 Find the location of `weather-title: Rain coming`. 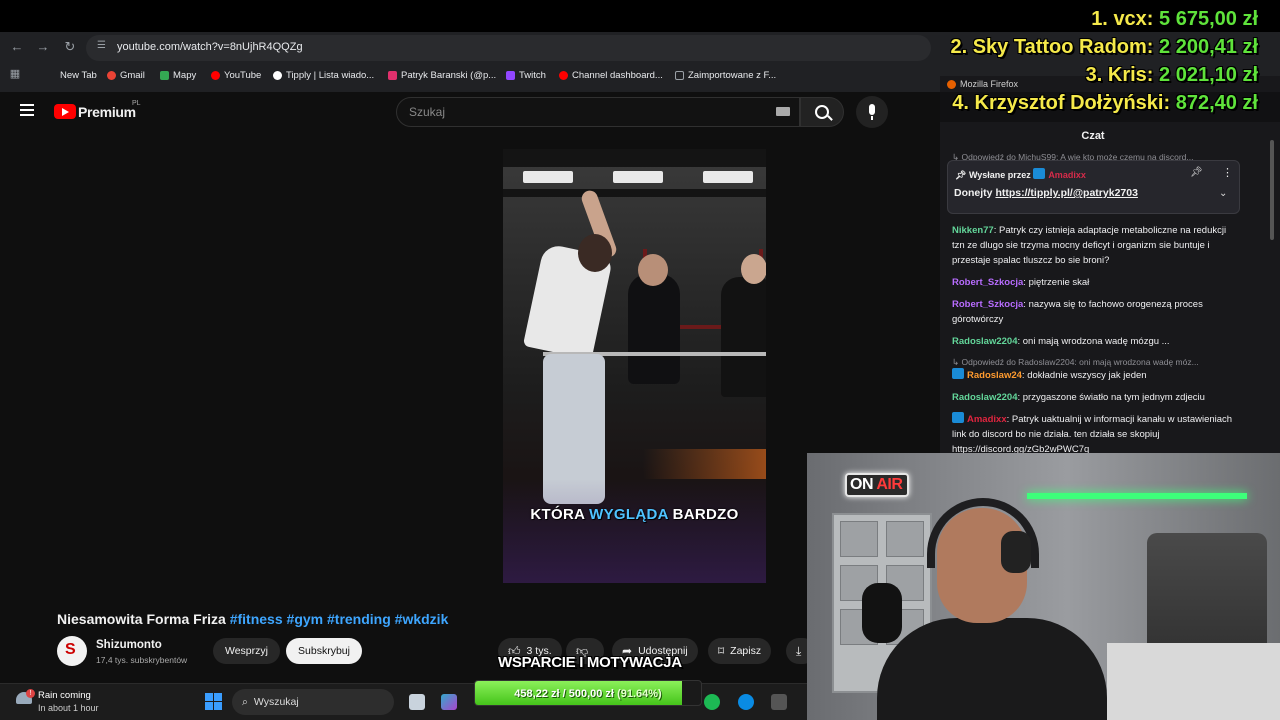

weather-title: Rain coming is located at coordinates (64, 695).